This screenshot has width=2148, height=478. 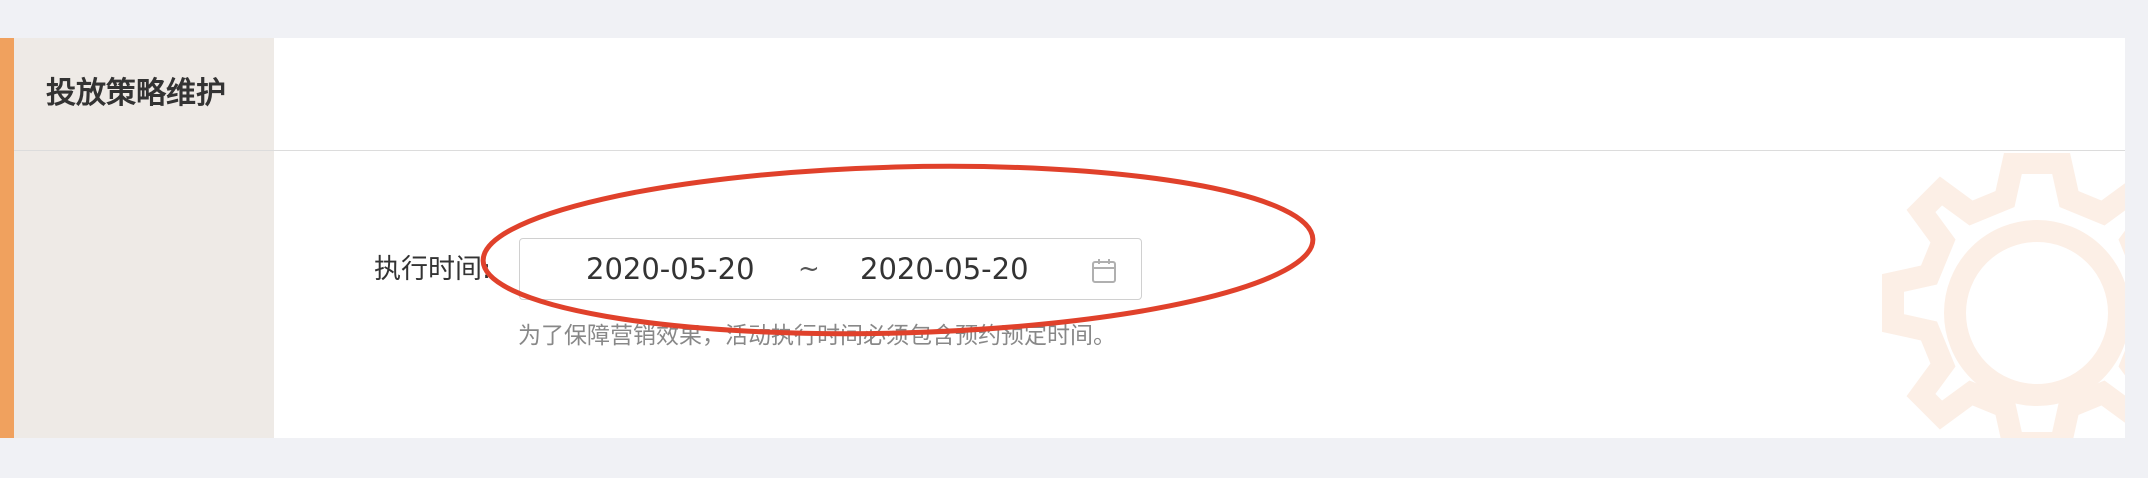 I want to click on execution-time-hint: 为了保障营销效果，活动执行时间必须包含预约预定时间。, so click(x=817, y=336).